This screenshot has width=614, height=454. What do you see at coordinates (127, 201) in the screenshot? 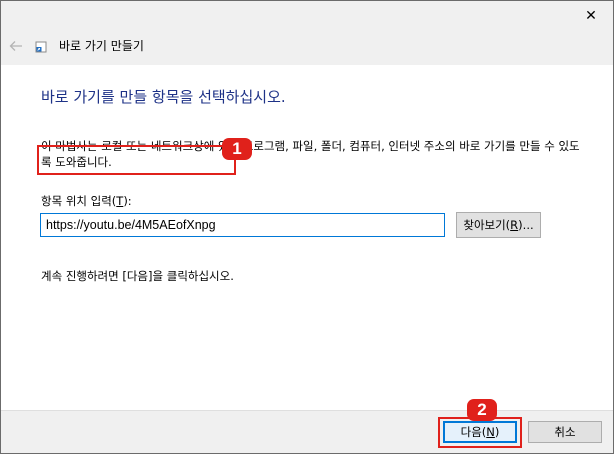
I see `location-label-suffix: ):` at bounding box center [127, 201].